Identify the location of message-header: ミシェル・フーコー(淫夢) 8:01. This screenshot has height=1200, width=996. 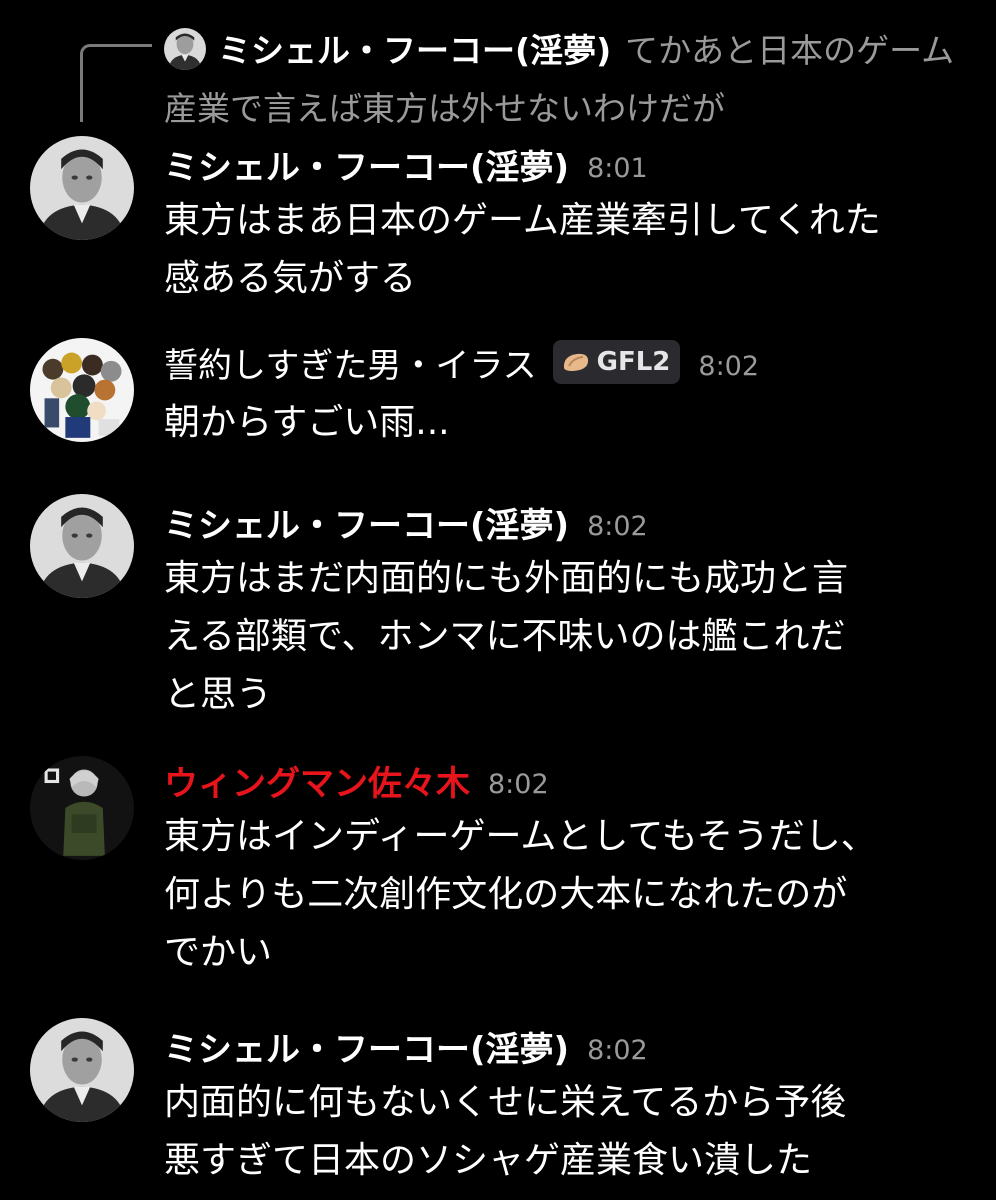
(406, 164).